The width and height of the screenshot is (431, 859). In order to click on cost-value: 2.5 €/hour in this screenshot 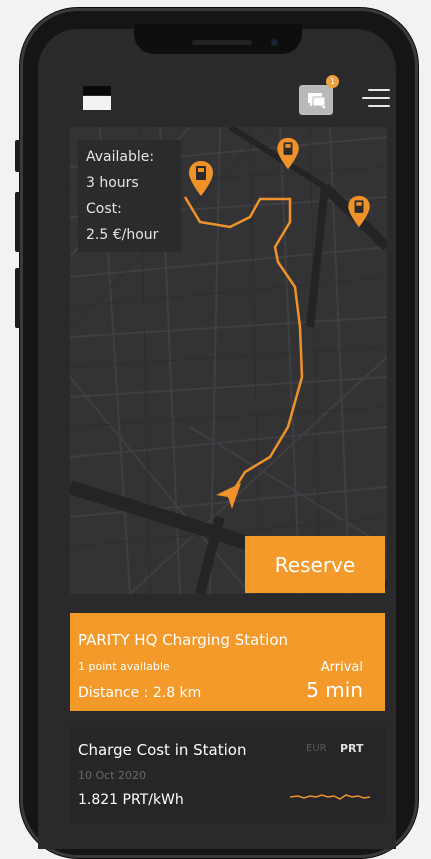, I will do `click(122, 235)`.